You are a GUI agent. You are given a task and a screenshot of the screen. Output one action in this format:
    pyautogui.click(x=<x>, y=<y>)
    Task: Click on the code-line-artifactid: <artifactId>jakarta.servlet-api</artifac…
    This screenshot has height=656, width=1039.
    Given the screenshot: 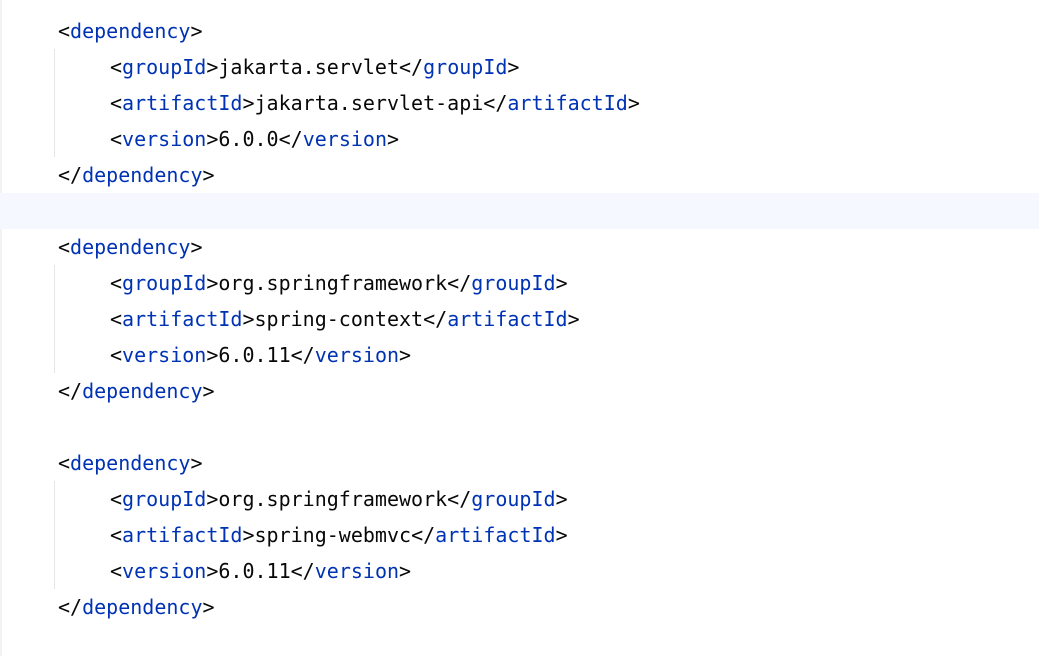 What is the action you would take?
    pyautogui.click(x=519, y=103)
    